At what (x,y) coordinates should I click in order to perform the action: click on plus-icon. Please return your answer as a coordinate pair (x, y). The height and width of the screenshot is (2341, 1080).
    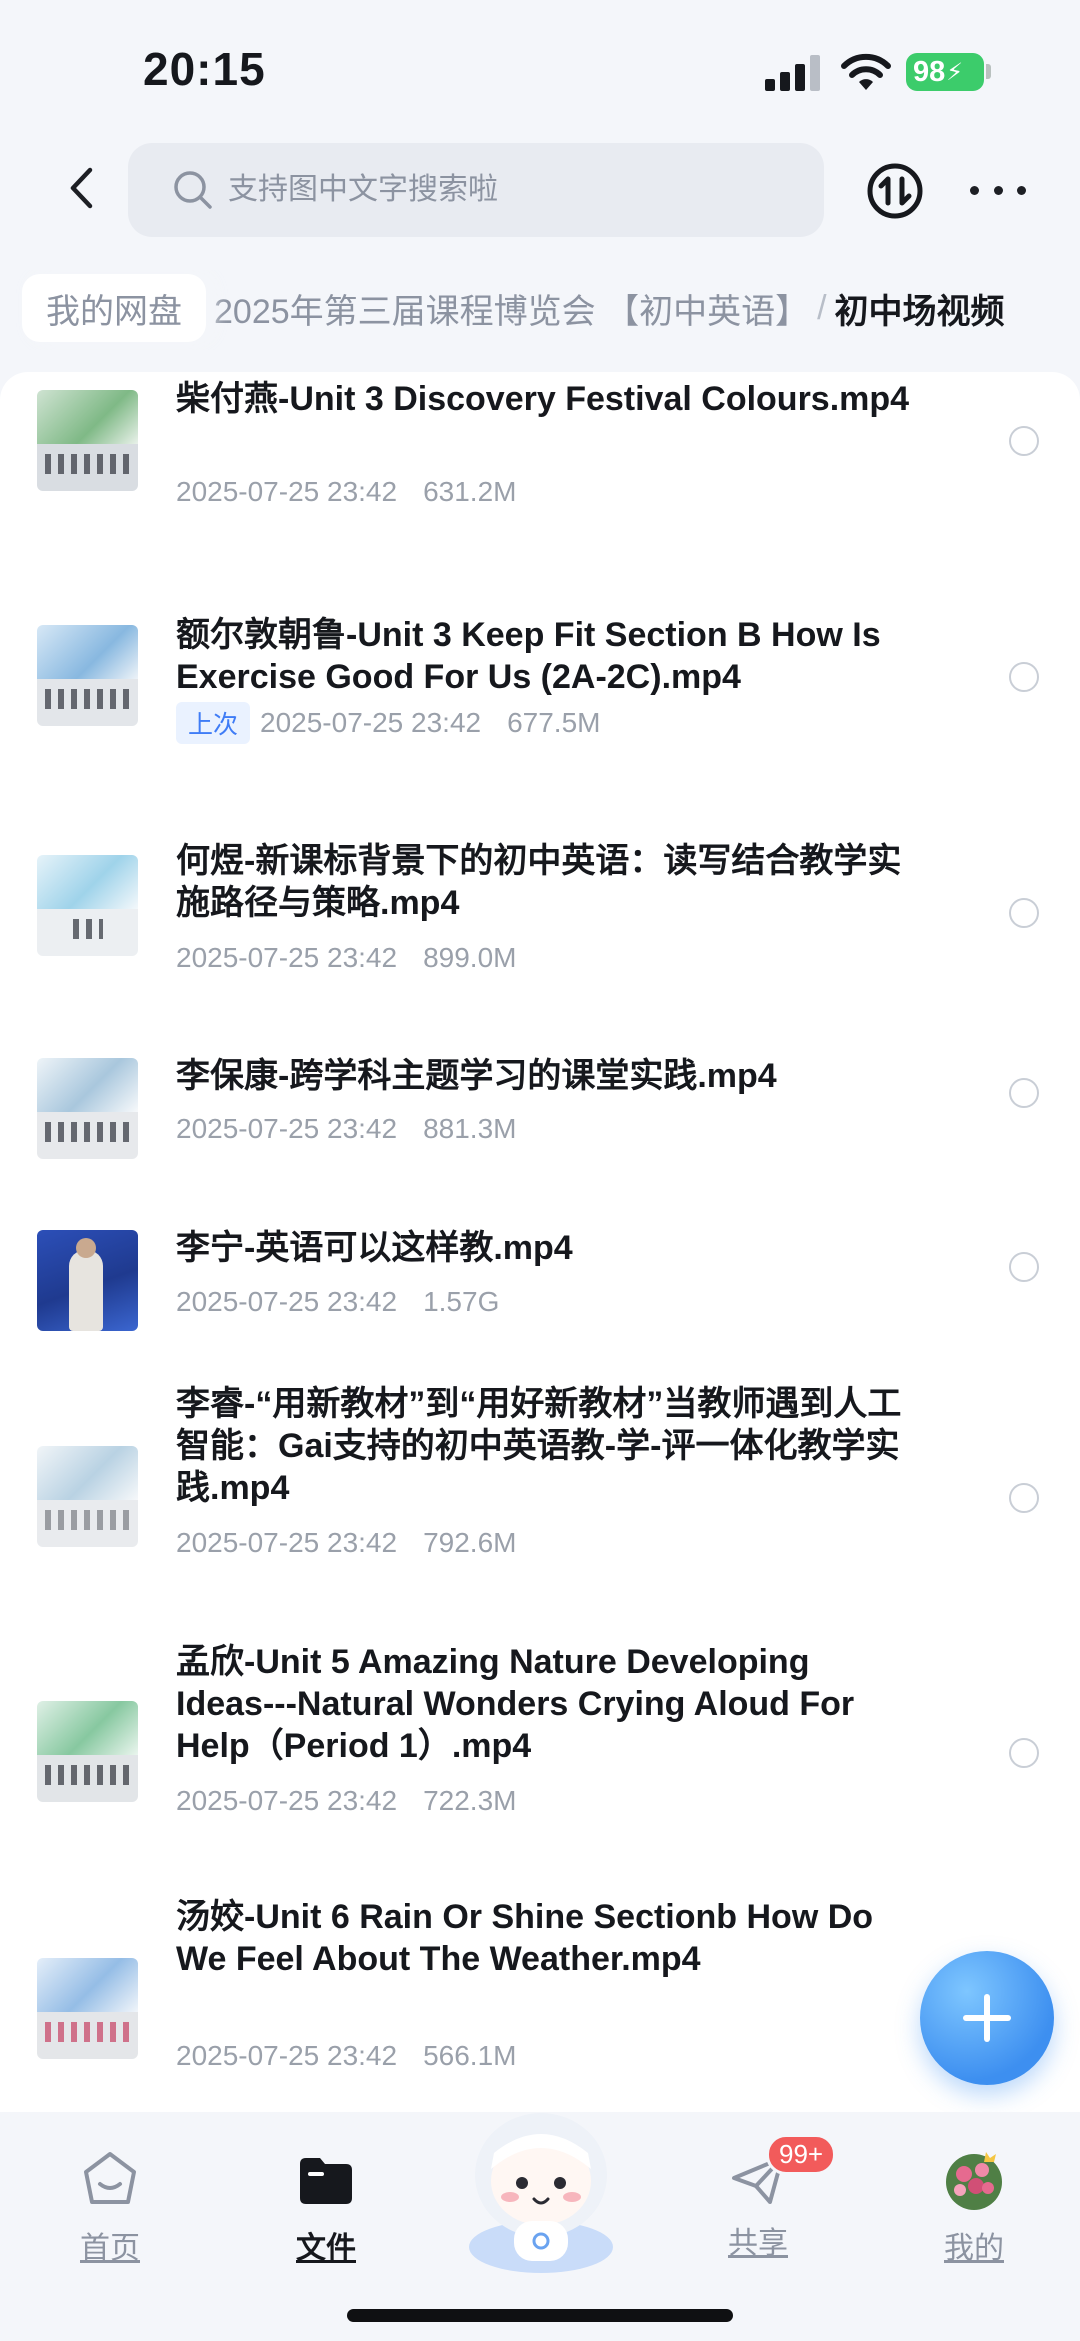
    Looking at the image, I should click on (987, 2018).